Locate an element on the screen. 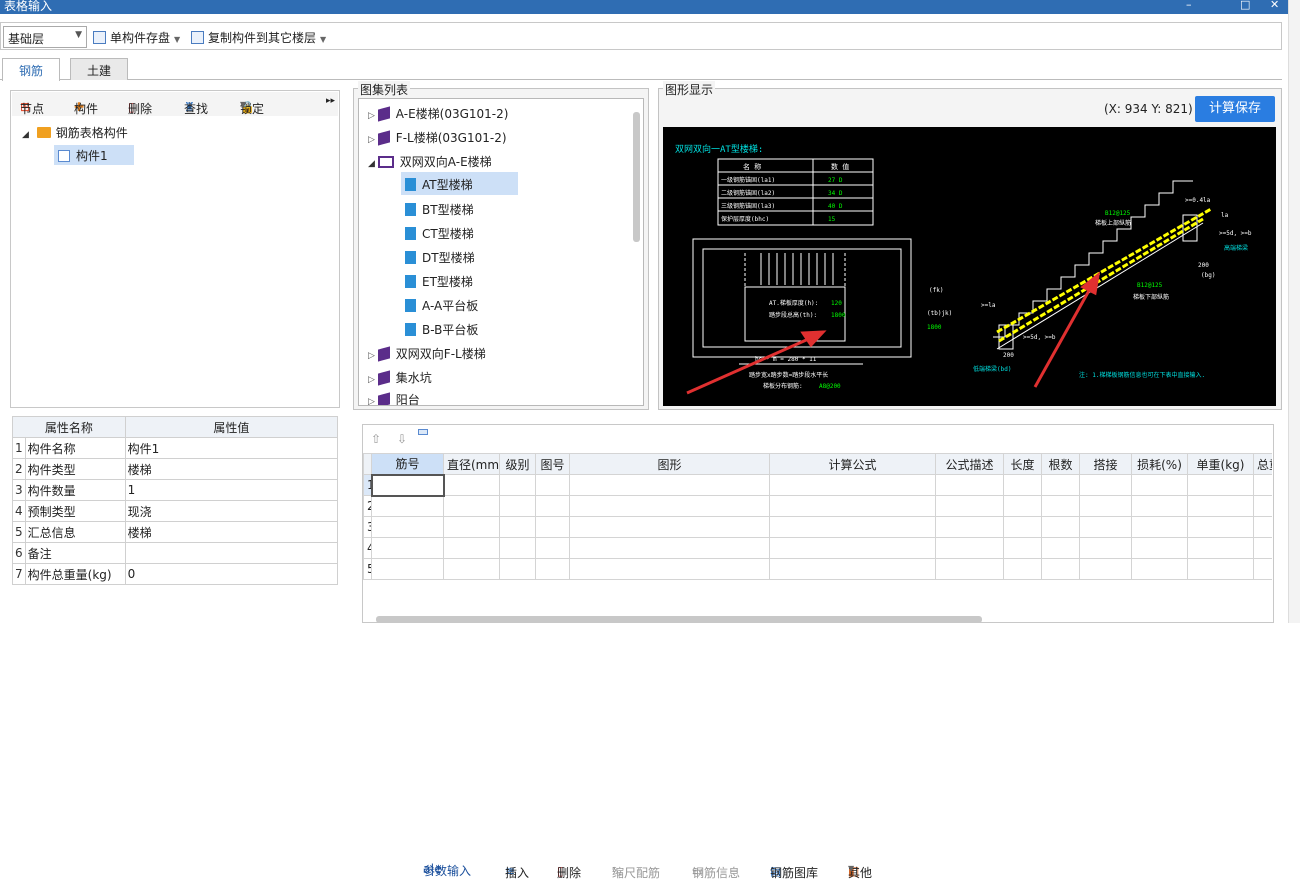 The image size is (1300, 881). param-input-button: a|e 参数输入 is located at coordinates (444, 653).